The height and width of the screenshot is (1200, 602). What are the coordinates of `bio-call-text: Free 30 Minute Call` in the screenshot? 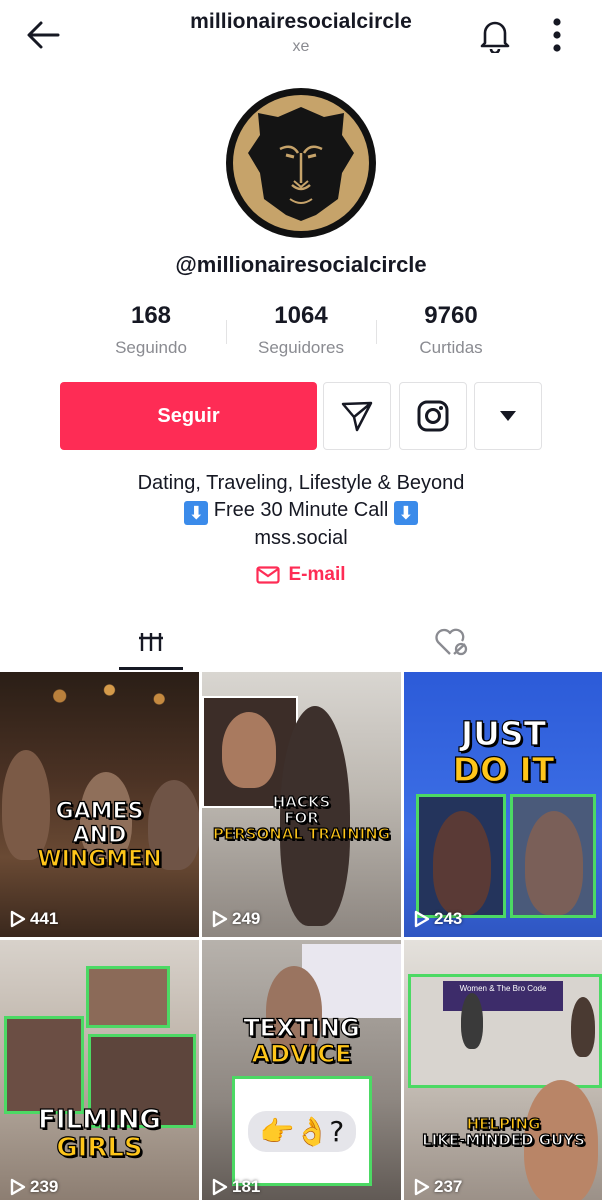 It's located at (301, 510).